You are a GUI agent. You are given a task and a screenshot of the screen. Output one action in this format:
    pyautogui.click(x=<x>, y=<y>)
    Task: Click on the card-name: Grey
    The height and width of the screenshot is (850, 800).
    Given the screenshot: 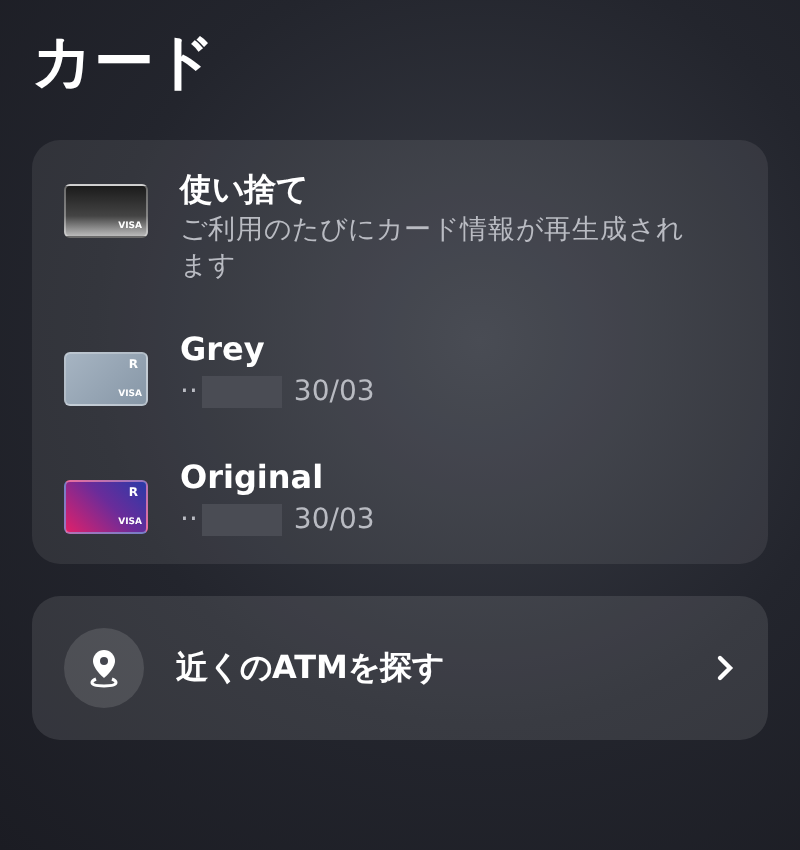 What is the action you would take?
    pyautogui.click(x=223, y=350)
    